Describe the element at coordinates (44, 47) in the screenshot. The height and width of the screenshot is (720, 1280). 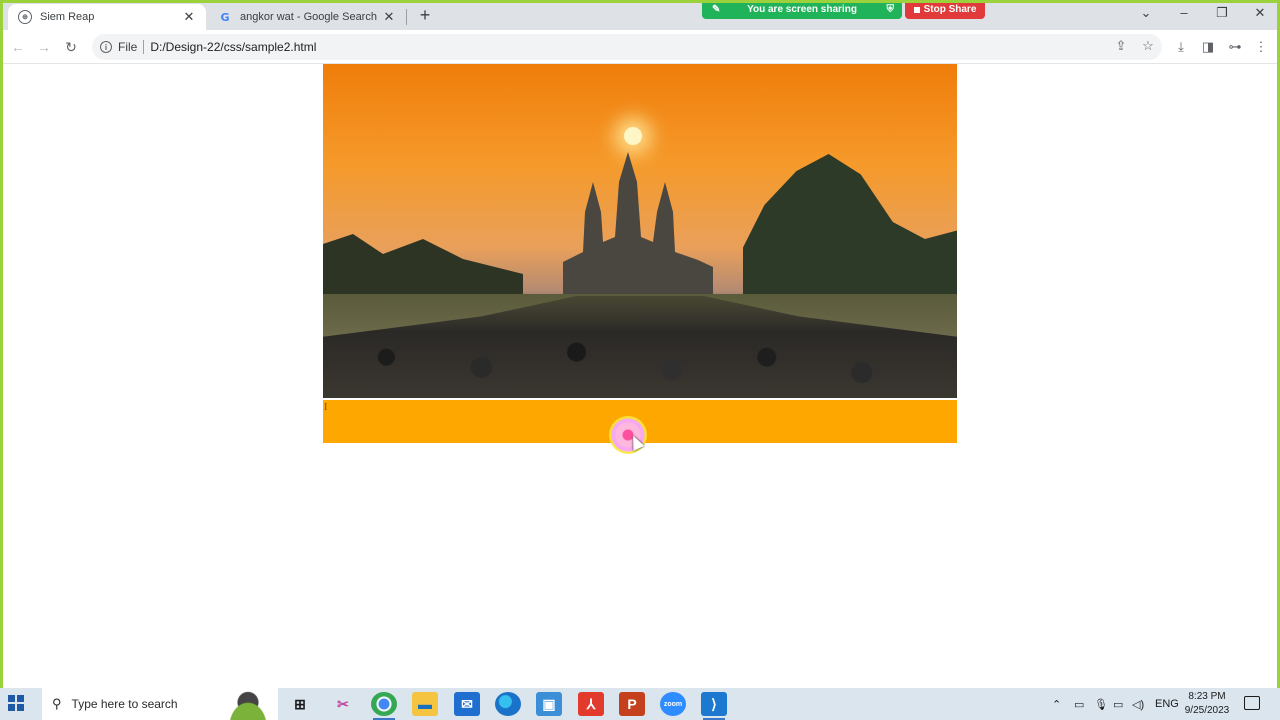
I see `forward-button: →` at that location.